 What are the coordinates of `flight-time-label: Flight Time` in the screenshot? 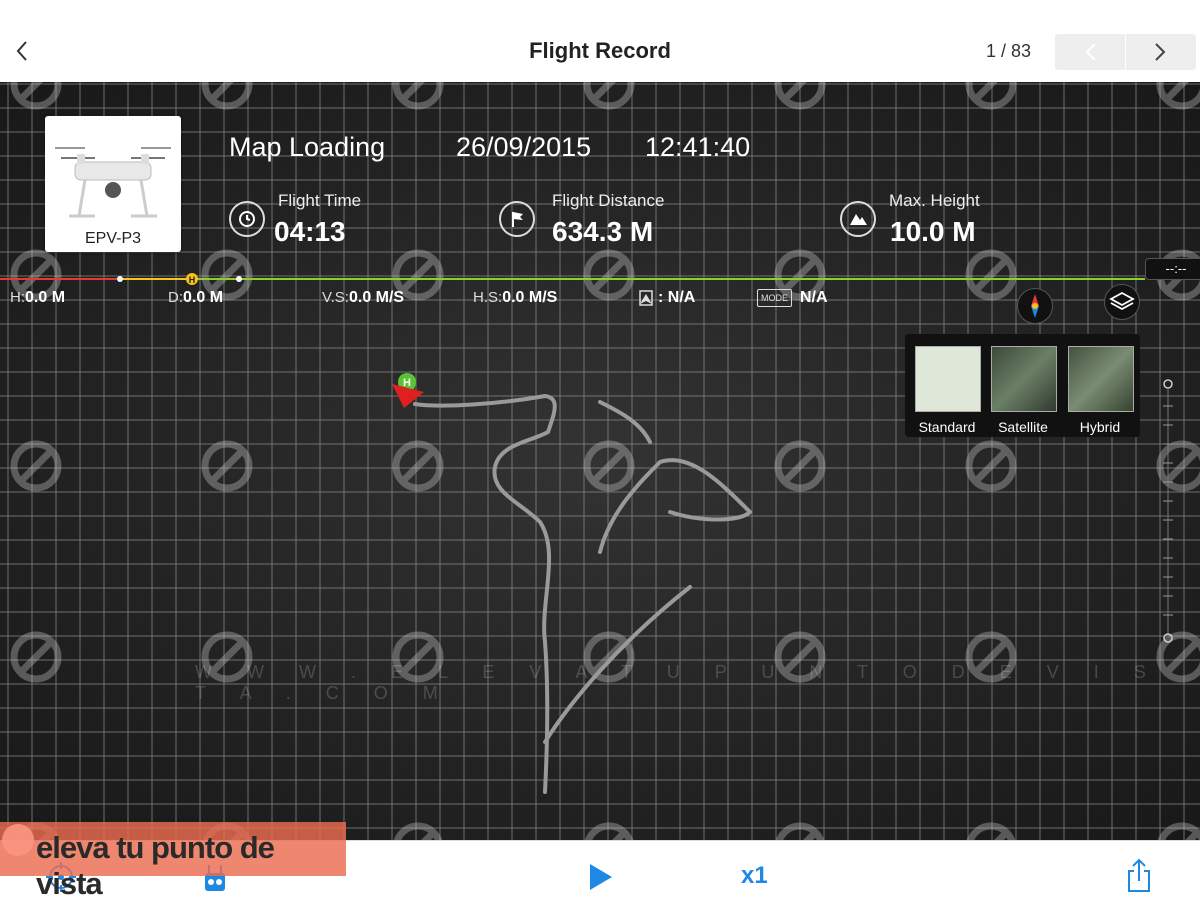 It's located at (320, 200).